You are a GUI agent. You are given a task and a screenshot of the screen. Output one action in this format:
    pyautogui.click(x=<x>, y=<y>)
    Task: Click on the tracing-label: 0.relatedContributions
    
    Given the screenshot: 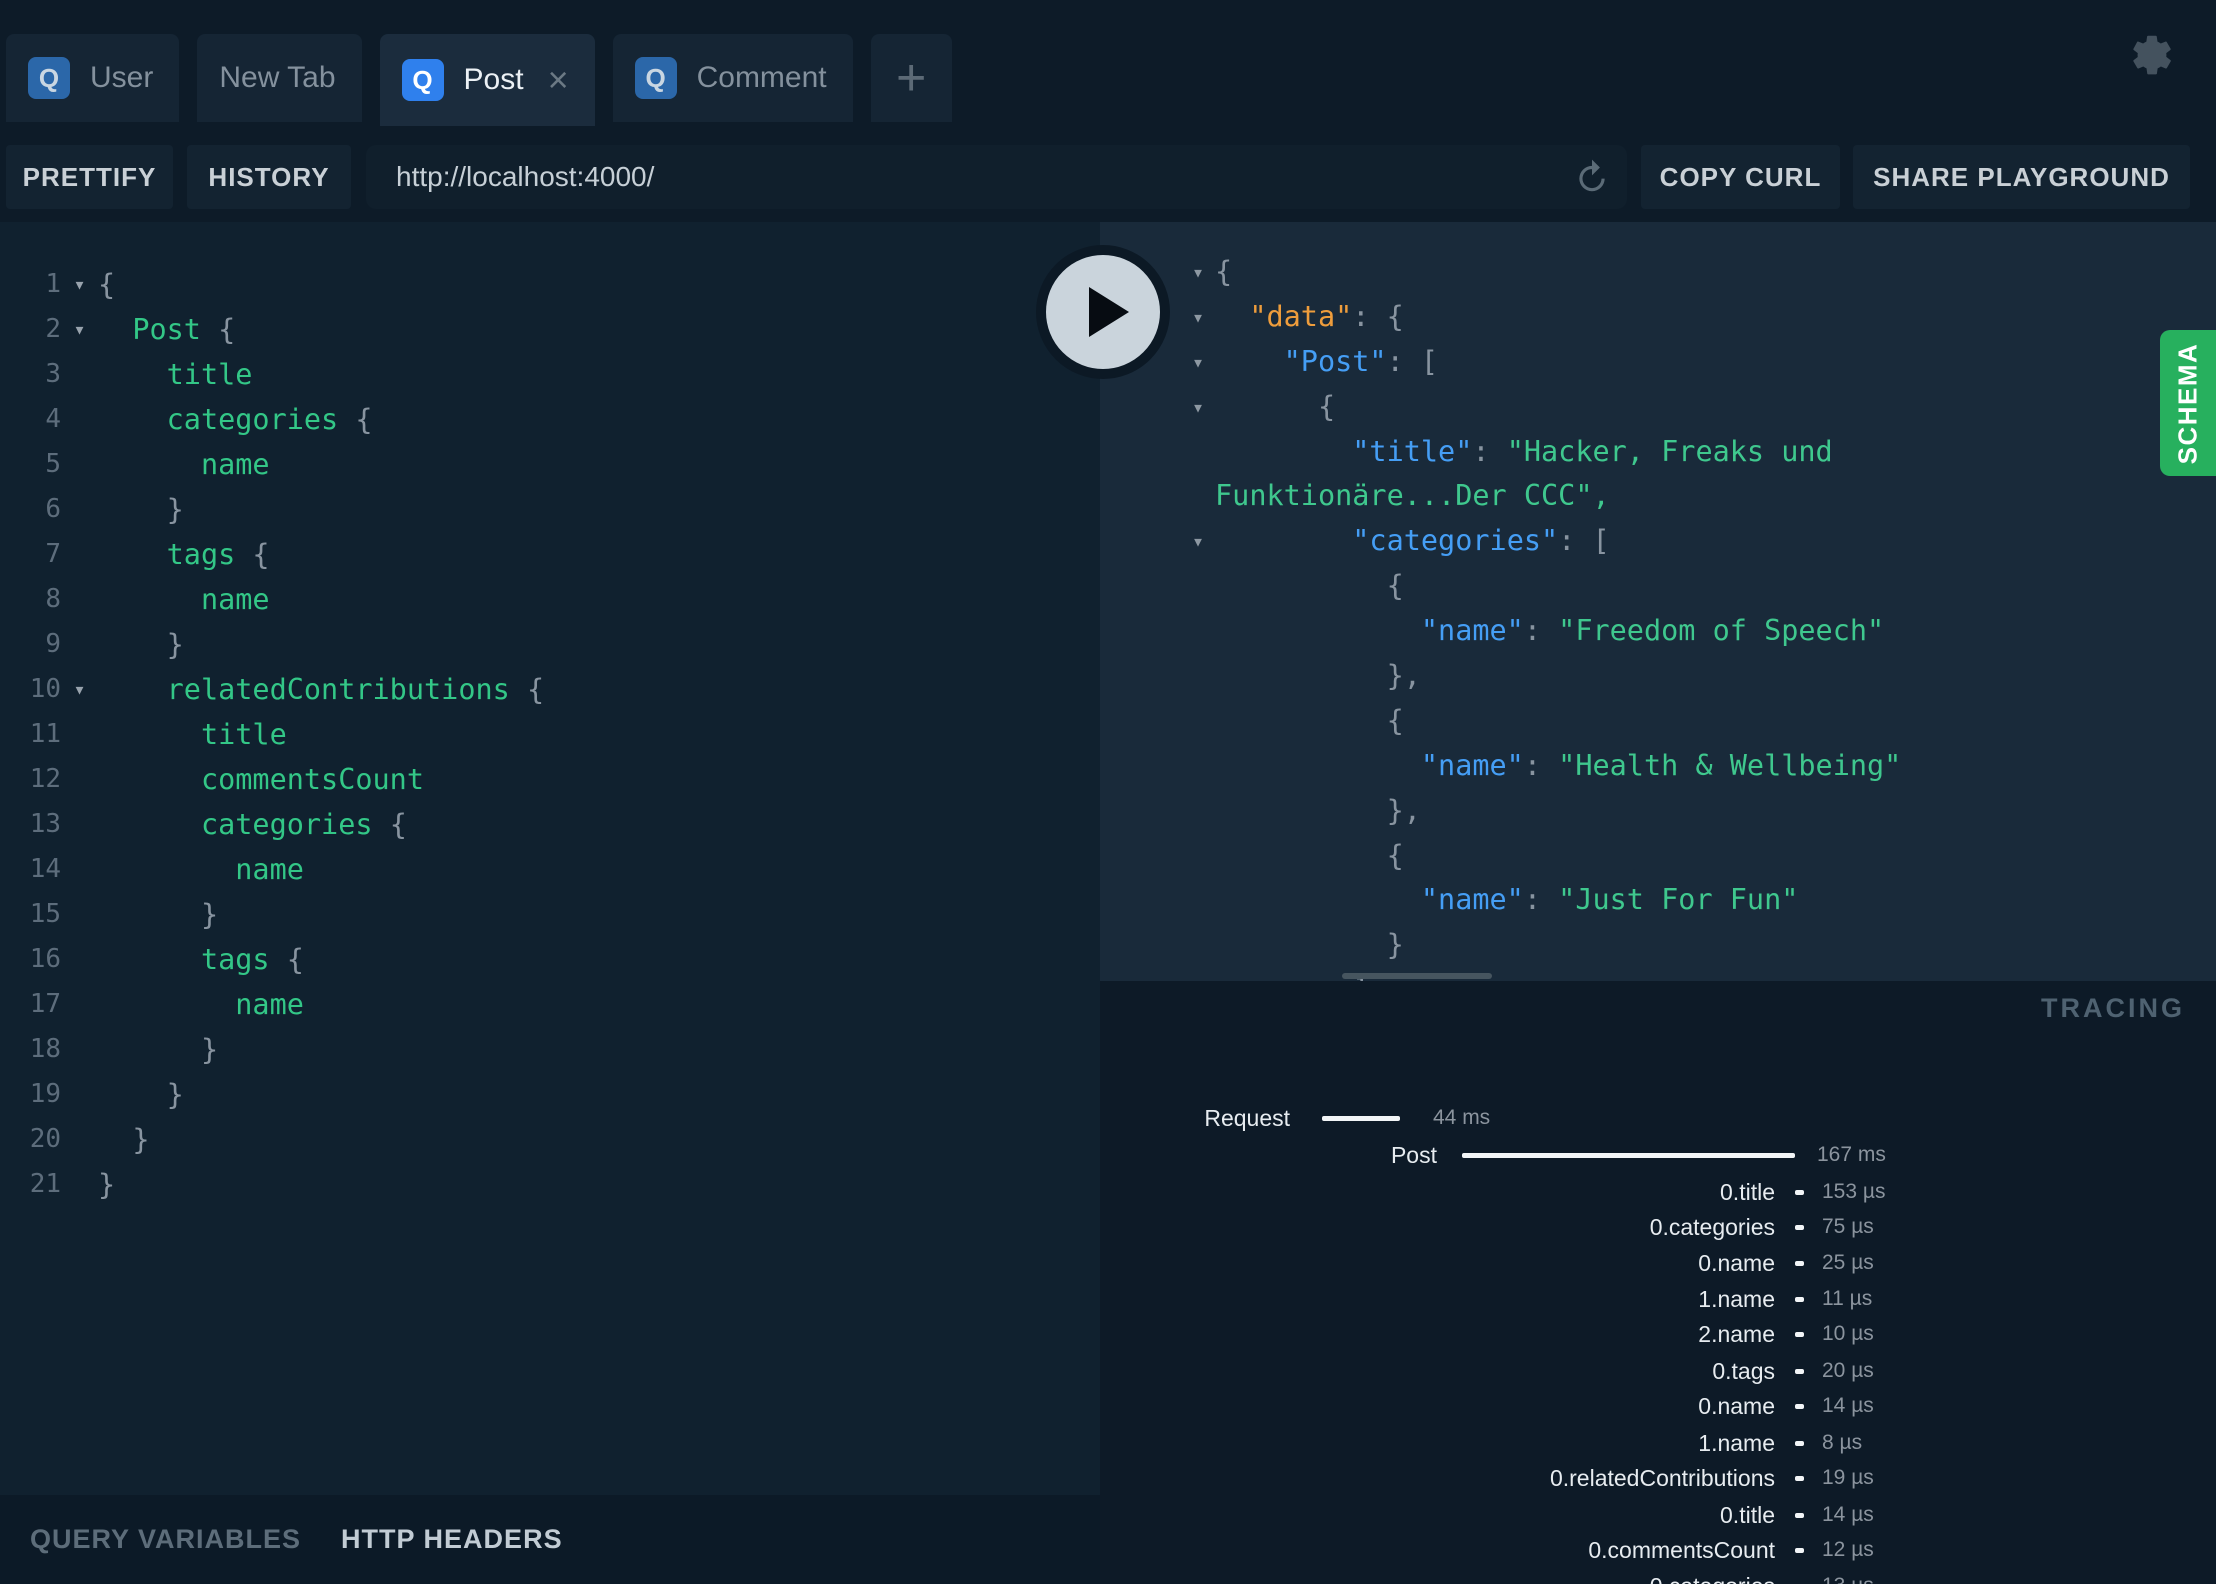 What is the action you would take?
    pyautogui.click(x=1662, y=1478)
    